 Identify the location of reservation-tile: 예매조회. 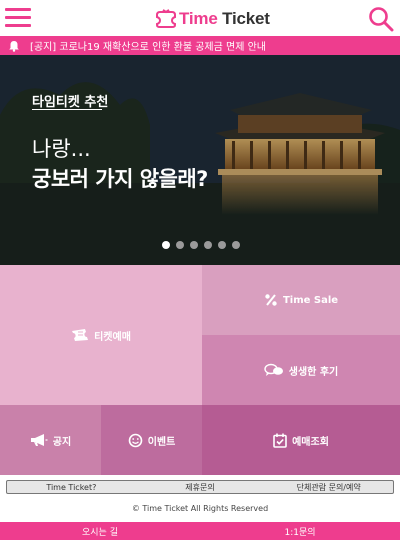
(301, 440).